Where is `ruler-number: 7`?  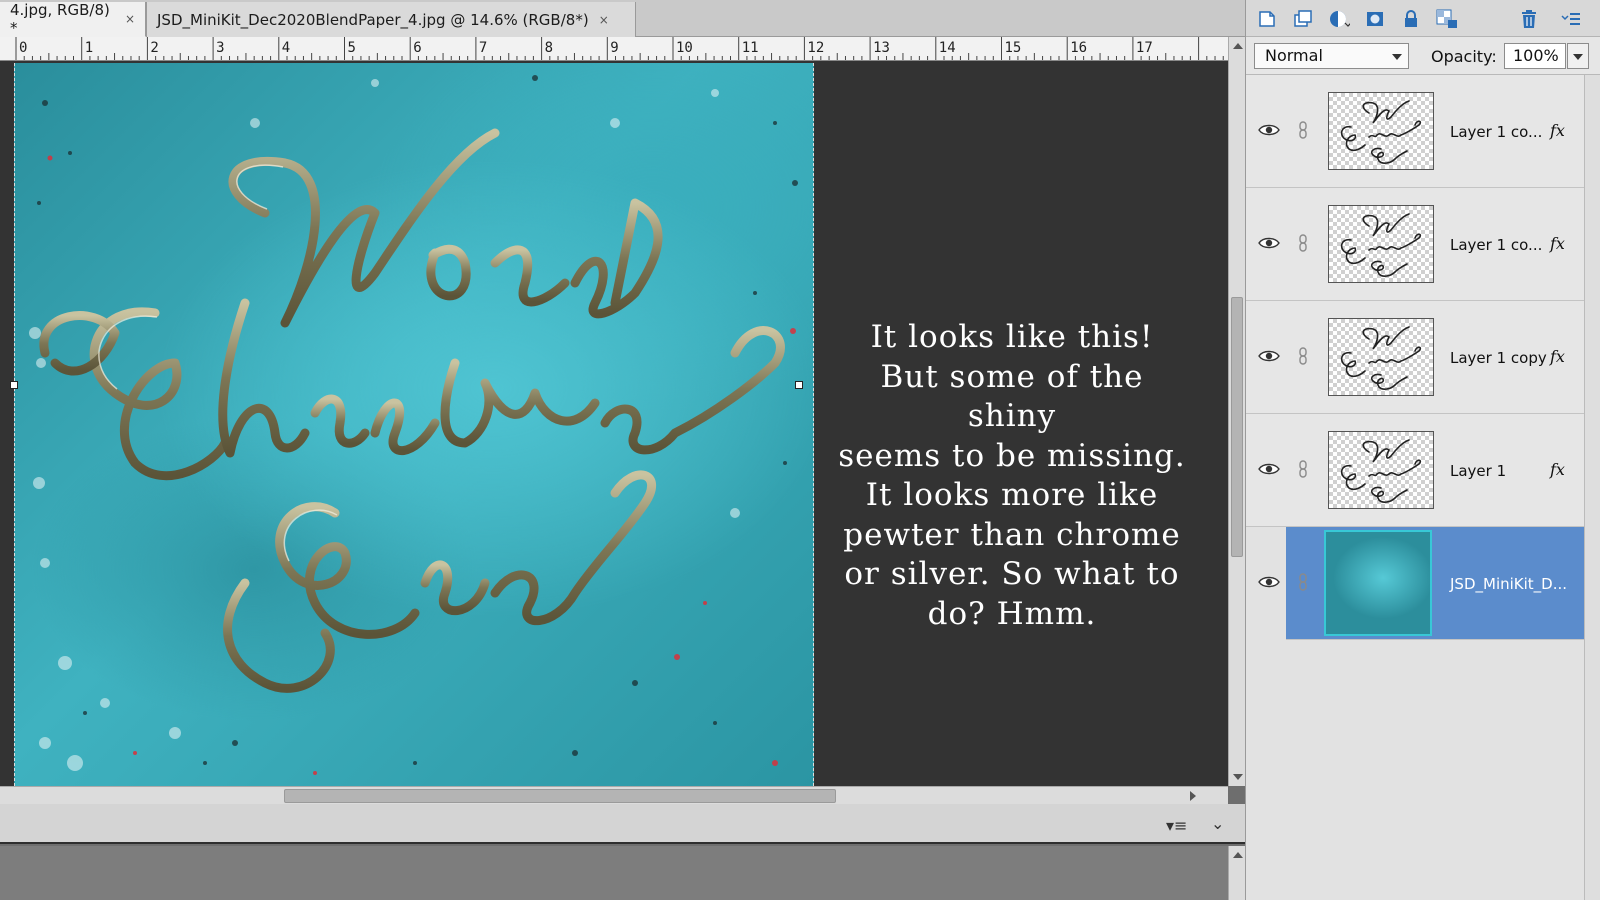 ruler-number: 7 is located at coordinates (483, 48).